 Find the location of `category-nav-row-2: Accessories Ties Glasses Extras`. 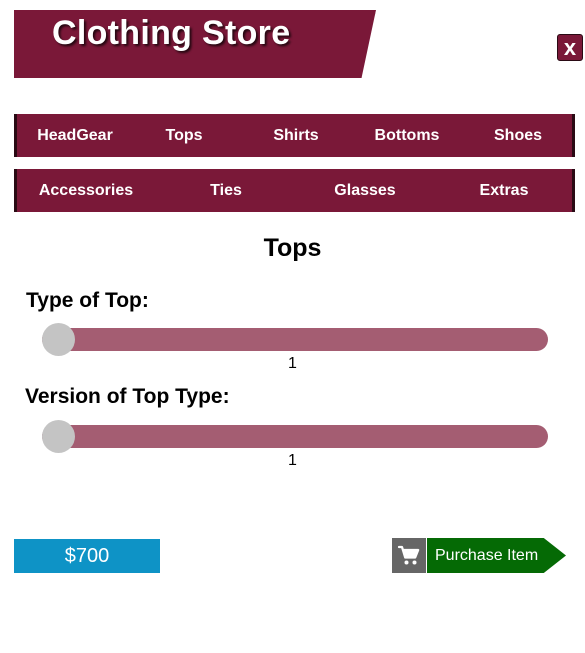

category-nav-row-2: Accessories Ties Glasses Extras is located at coordinates (294, 190).